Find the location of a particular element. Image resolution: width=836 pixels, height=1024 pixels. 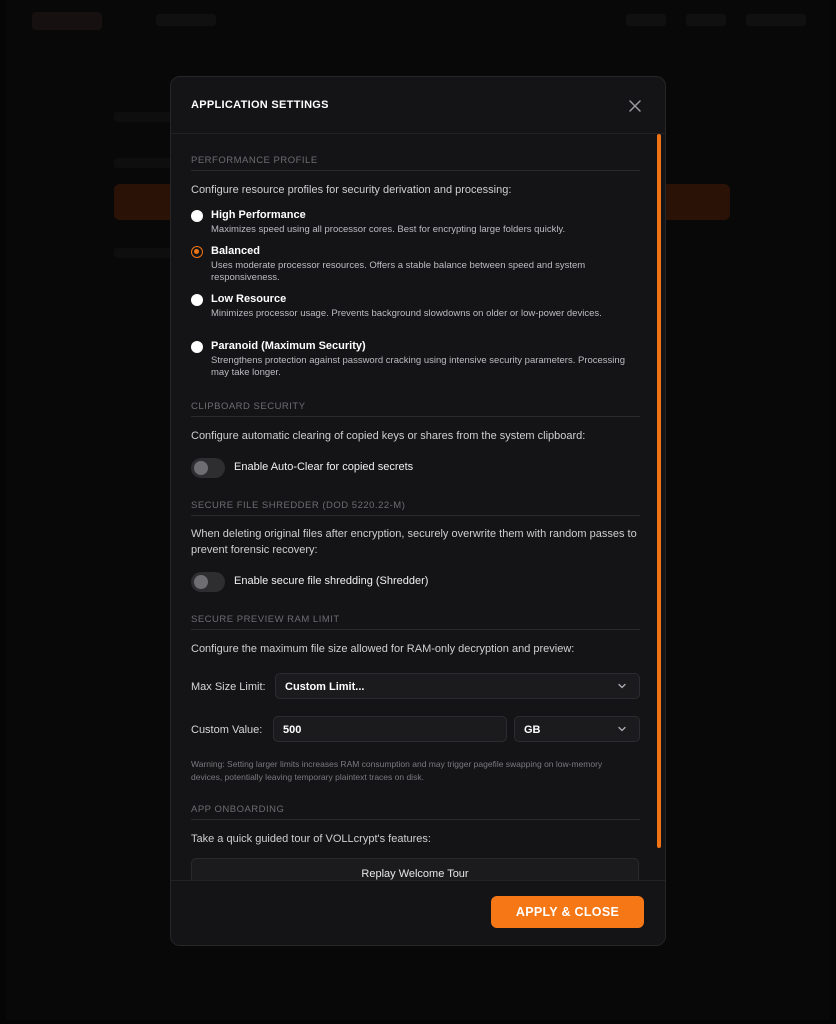

shredder-toggle-row: Enable secure file shredding (Shredder) is located at coordinates (341, 582).